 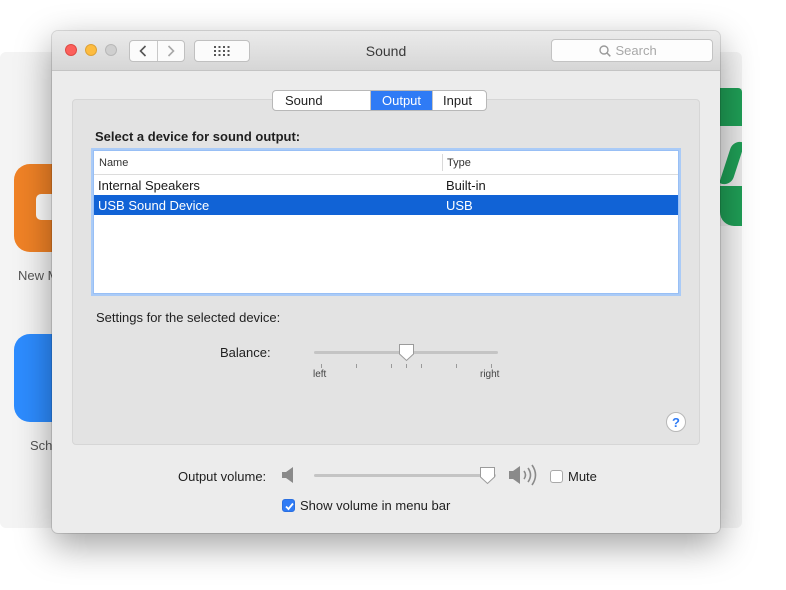 What do you see at coordinates (188, 317) in the screenshot?
I see `device-settings-label: Settings for the selected device:` at bounding box center [188, 317].